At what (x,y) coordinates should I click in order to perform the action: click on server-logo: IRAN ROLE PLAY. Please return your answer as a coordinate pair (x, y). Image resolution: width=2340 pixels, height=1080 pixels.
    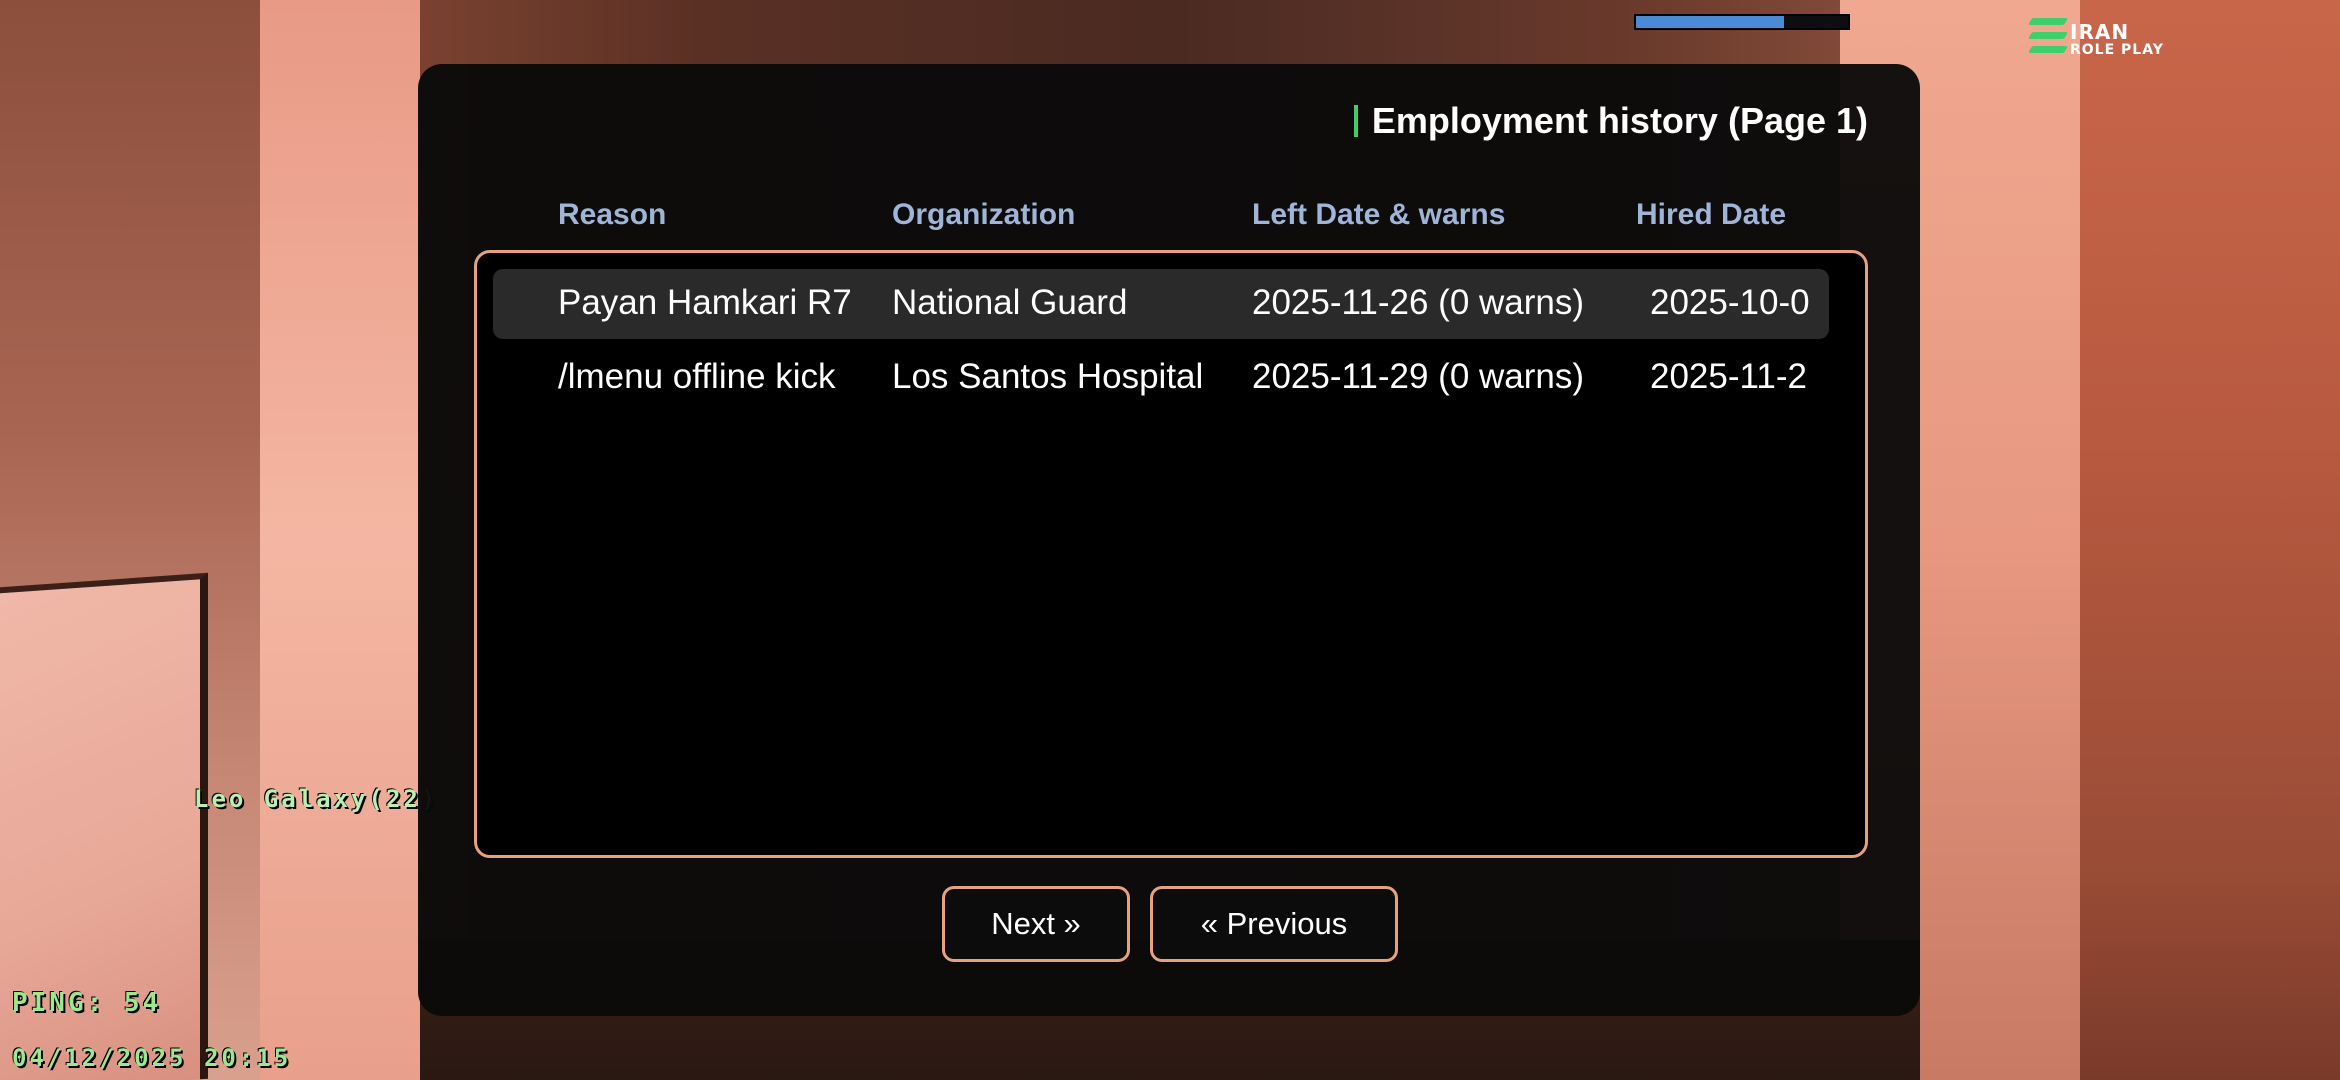
    Looking at the image, I should click on (2108, 38).